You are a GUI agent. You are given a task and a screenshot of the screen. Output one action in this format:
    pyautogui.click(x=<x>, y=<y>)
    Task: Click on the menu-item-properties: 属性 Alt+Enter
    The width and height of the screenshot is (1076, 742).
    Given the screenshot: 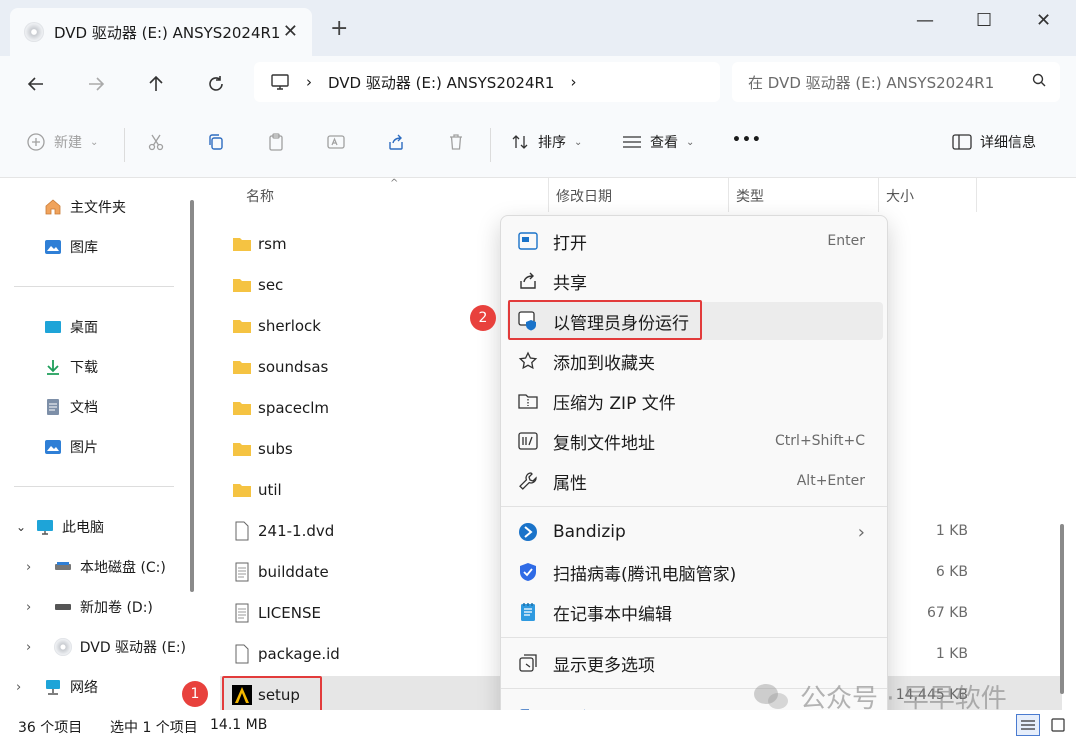 What is the action you would take?
    pyautogui.click(x=695, y=481)
    